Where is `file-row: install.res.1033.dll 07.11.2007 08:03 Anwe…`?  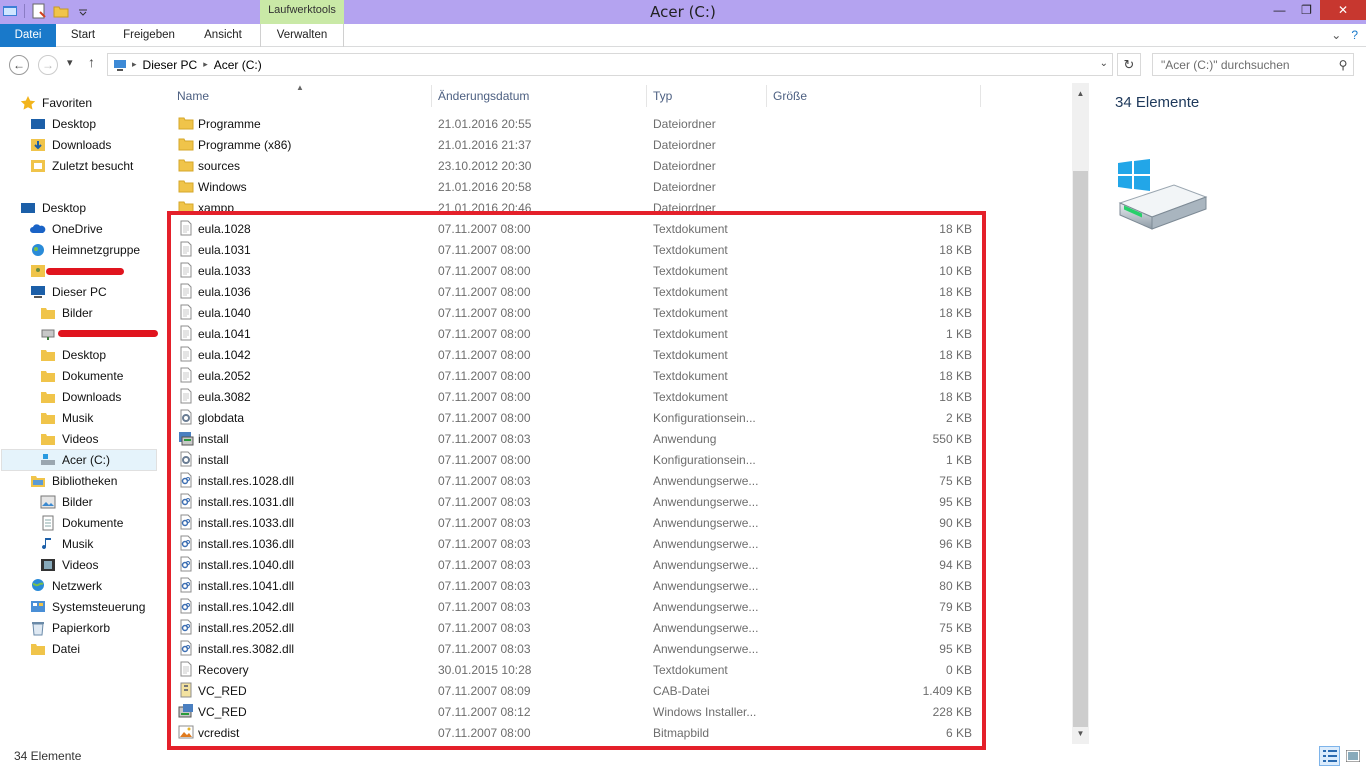
file-row: install.res.1033.dll 07.11.2007 08:03 Anwe… is located at coordinates (582, 522).